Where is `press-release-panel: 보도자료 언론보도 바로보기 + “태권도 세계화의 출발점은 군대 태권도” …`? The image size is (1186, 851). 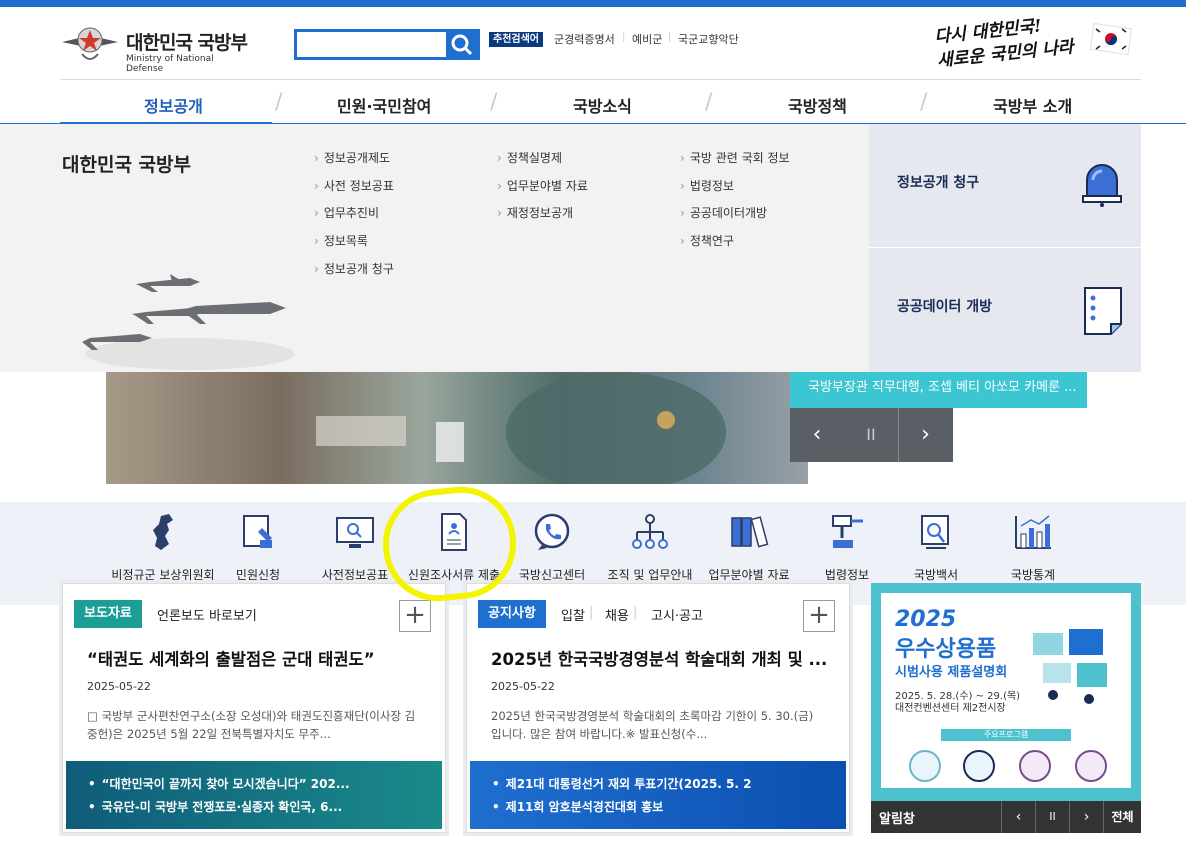
press-release-panel: 보도자료 언론보도 바로보기 + “태권도 세계화의 출발점은 군대 태권도” … is located at coordinates (254, 708).